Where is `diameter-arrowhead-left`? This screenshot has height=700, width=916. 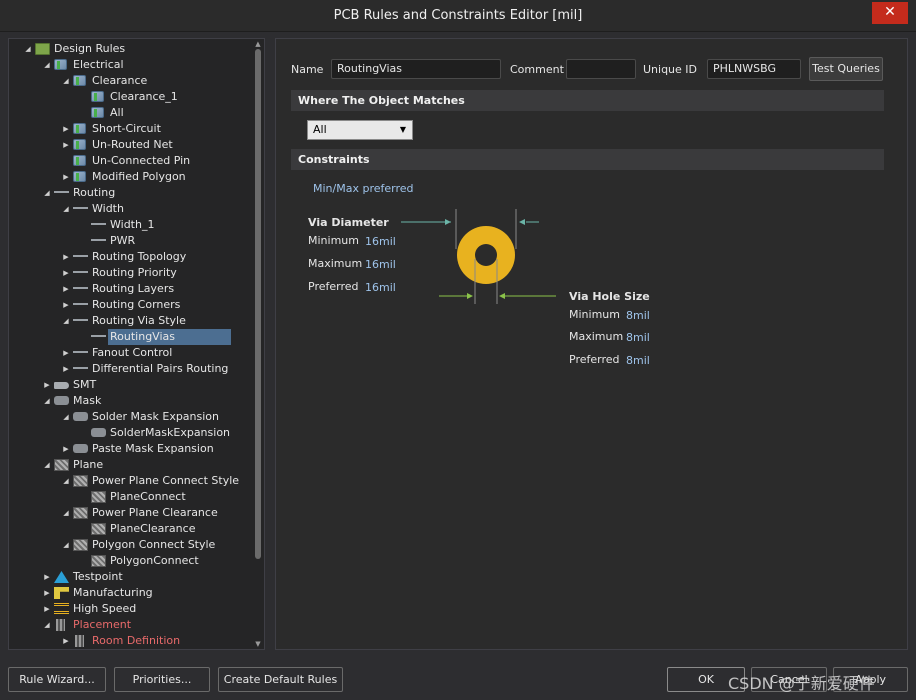 diameter-arrowhead-left is located at coordinates (448, 222).